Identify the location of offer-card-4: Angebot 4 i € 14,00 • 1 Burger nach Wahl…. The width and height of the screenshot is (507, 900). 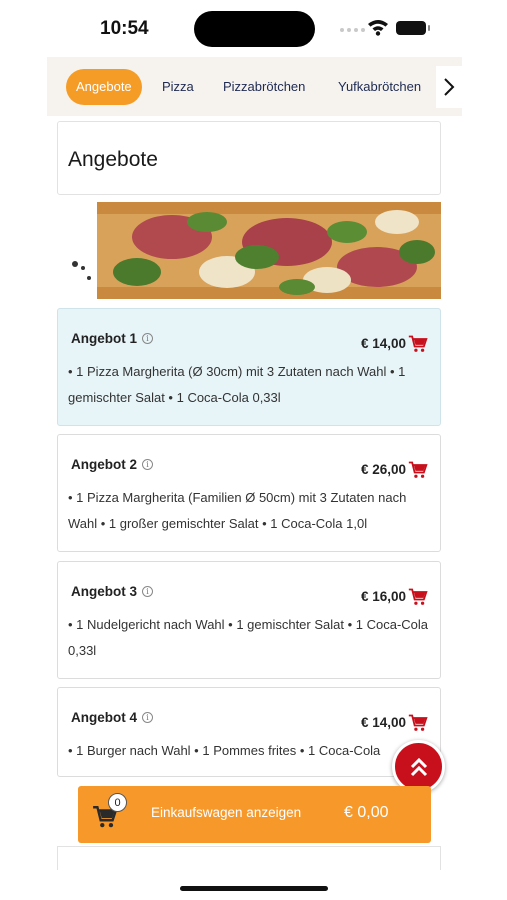
(249, 732).